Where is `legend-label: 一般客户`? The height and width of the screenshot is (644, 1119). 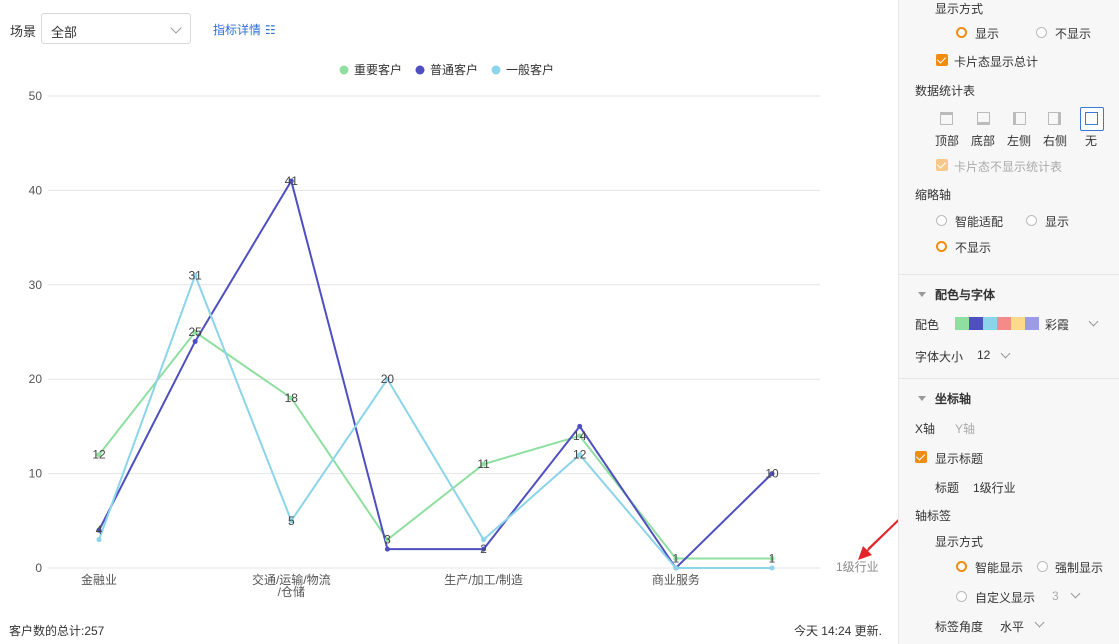
legend-label: 一般客户 is located at coordinates (530, 69).